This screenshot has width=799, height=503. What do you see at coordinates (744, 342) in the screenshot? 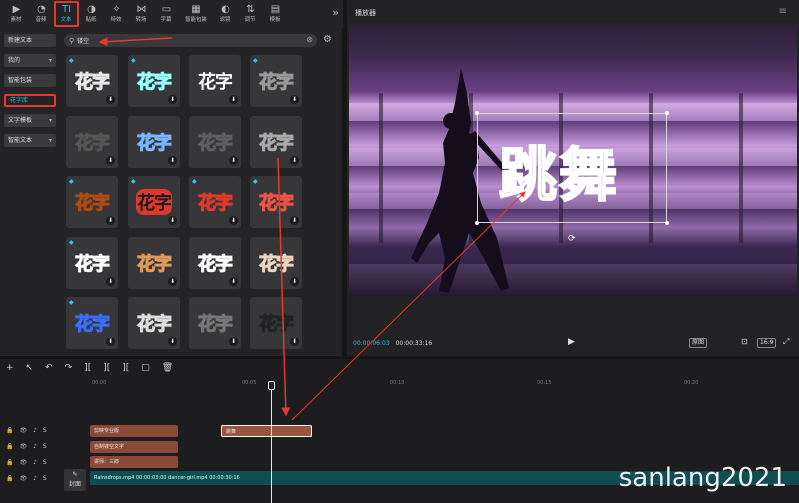
I see `fit-icon: ⊡` at bounding box center [744, 342].